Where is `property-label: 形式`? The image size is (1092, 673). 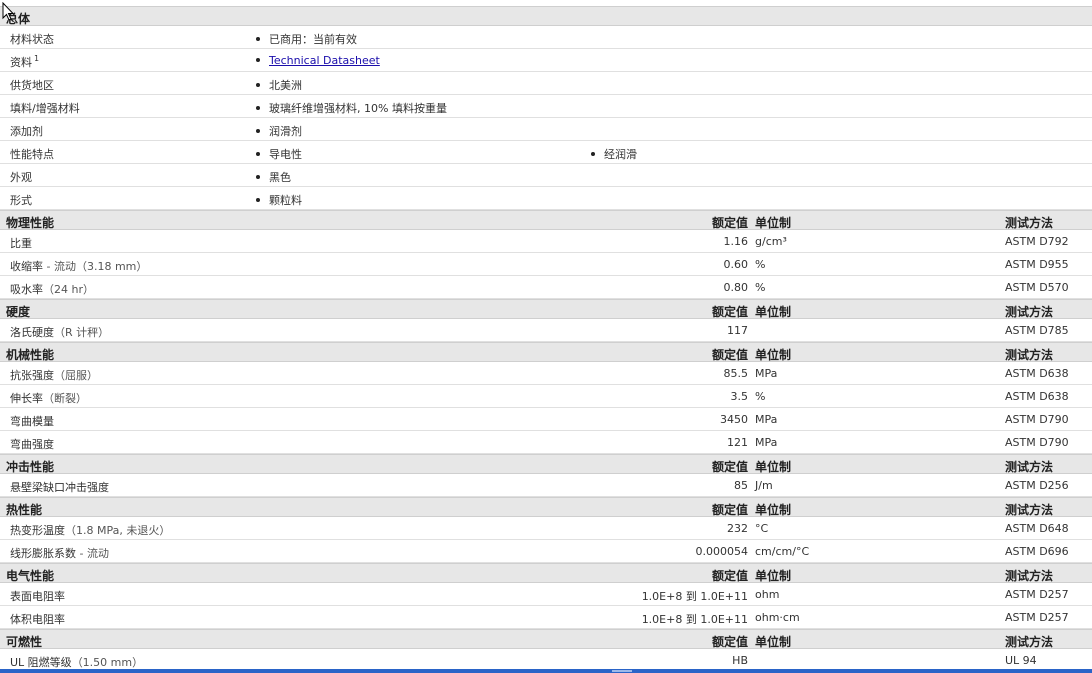 property-label: 形式 is located at coordinates (21, 200).